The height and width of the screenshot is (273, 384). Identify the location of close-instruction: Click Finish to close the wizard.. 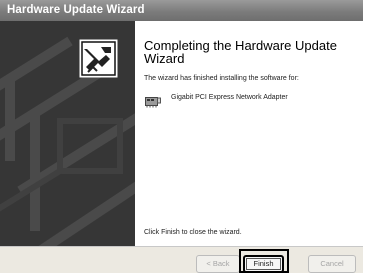
(193, 232).